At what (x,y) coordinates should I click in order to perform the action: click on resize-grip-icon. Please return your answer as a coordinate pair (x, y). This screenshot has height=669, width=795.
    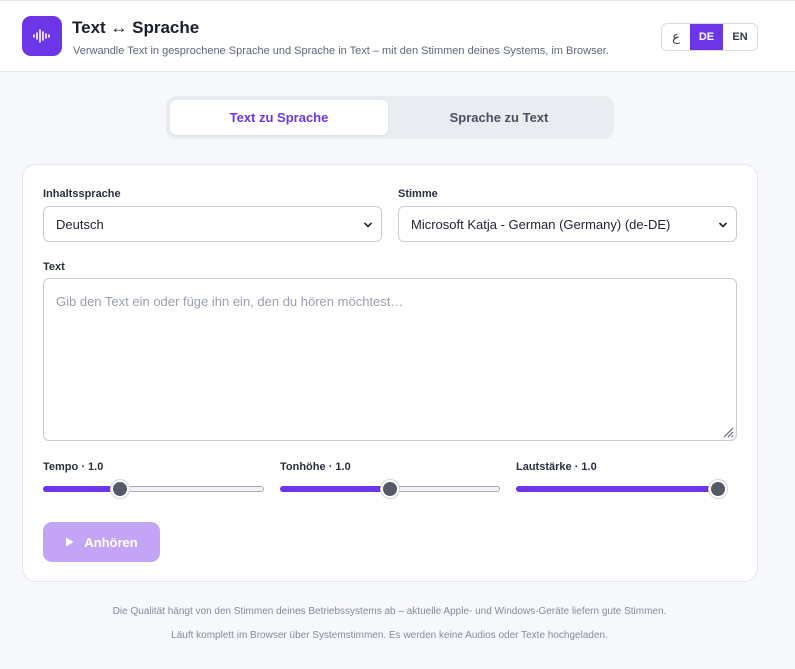
    Looking at the image, I should click on (728, 432).